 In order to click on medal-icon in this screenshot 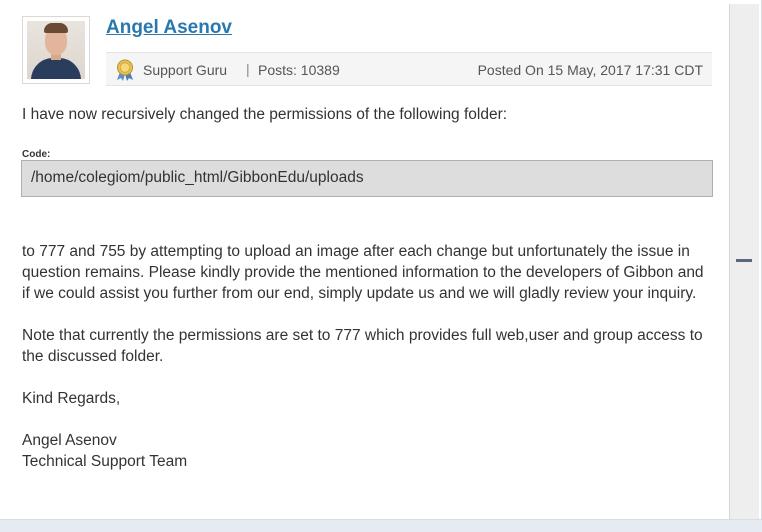, I will do `click(125, 70)`.